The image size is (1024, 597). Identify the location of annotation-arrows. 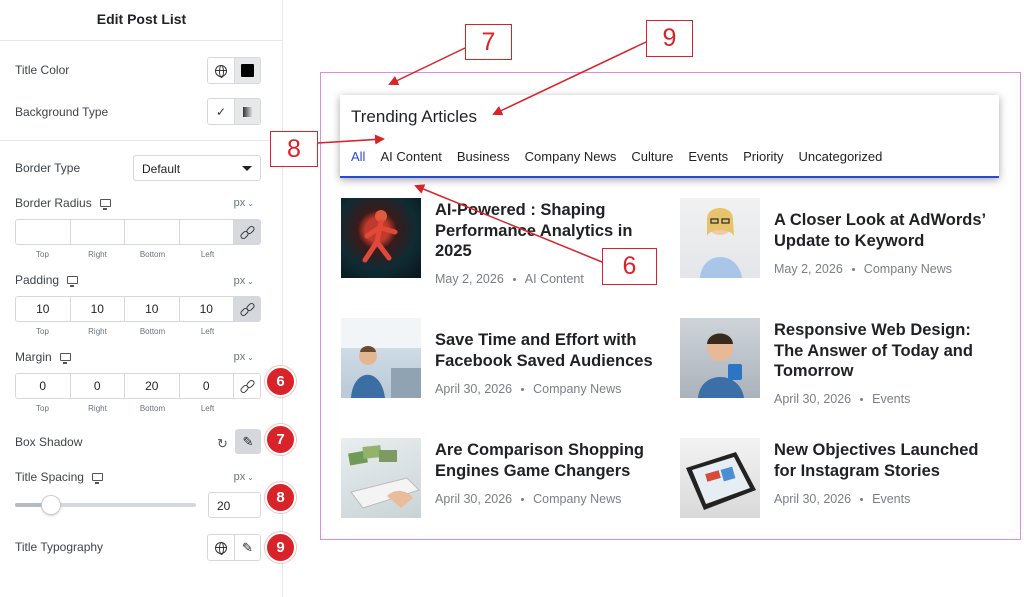
(482, 152).